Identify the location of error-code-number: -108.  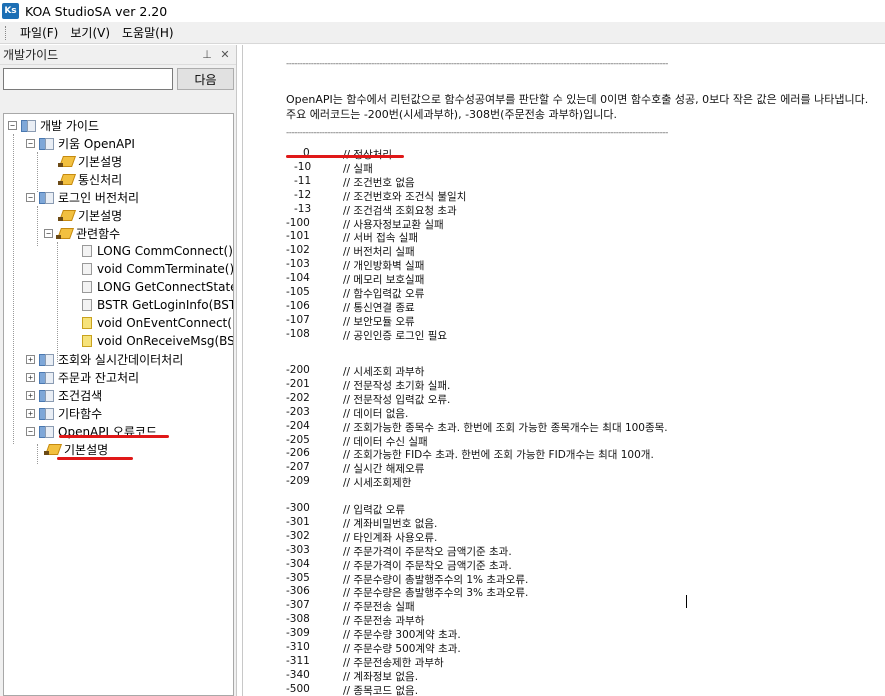
(298, 333).